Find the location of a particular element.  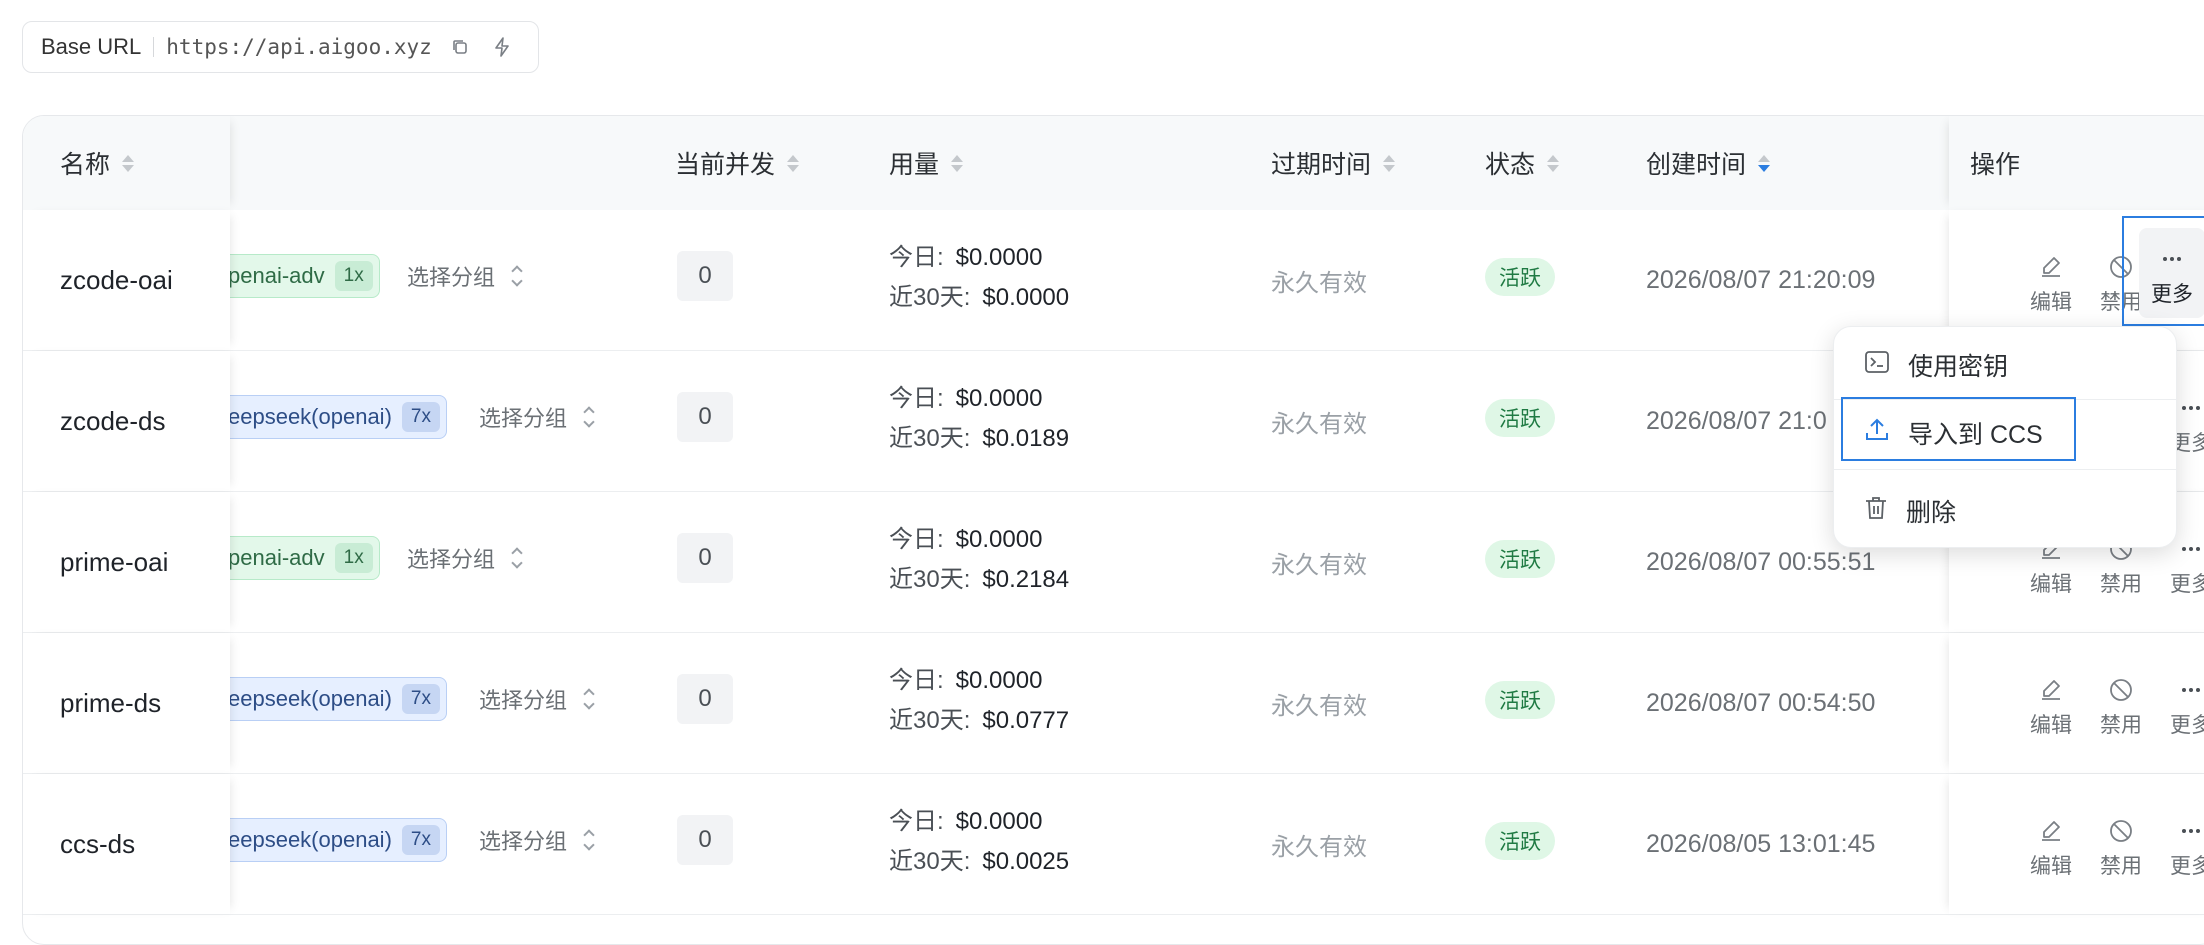

focus-outline is located at coordinates (1958, 429).